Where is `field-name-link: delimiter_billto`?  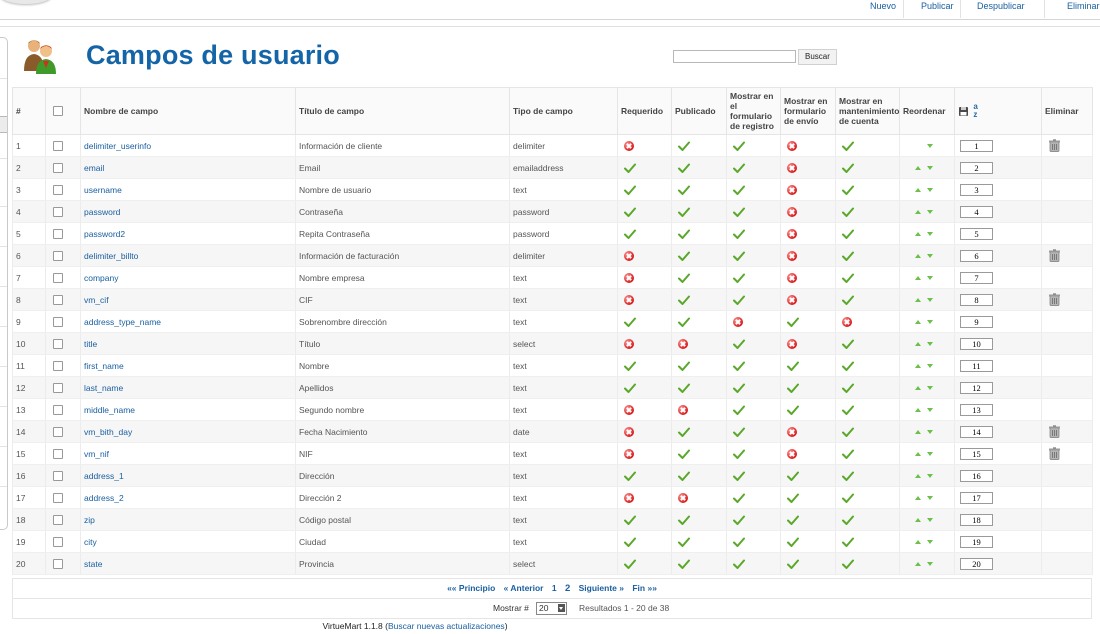 field-name-link: delimiter_billto is located at coordinates (111, 256).